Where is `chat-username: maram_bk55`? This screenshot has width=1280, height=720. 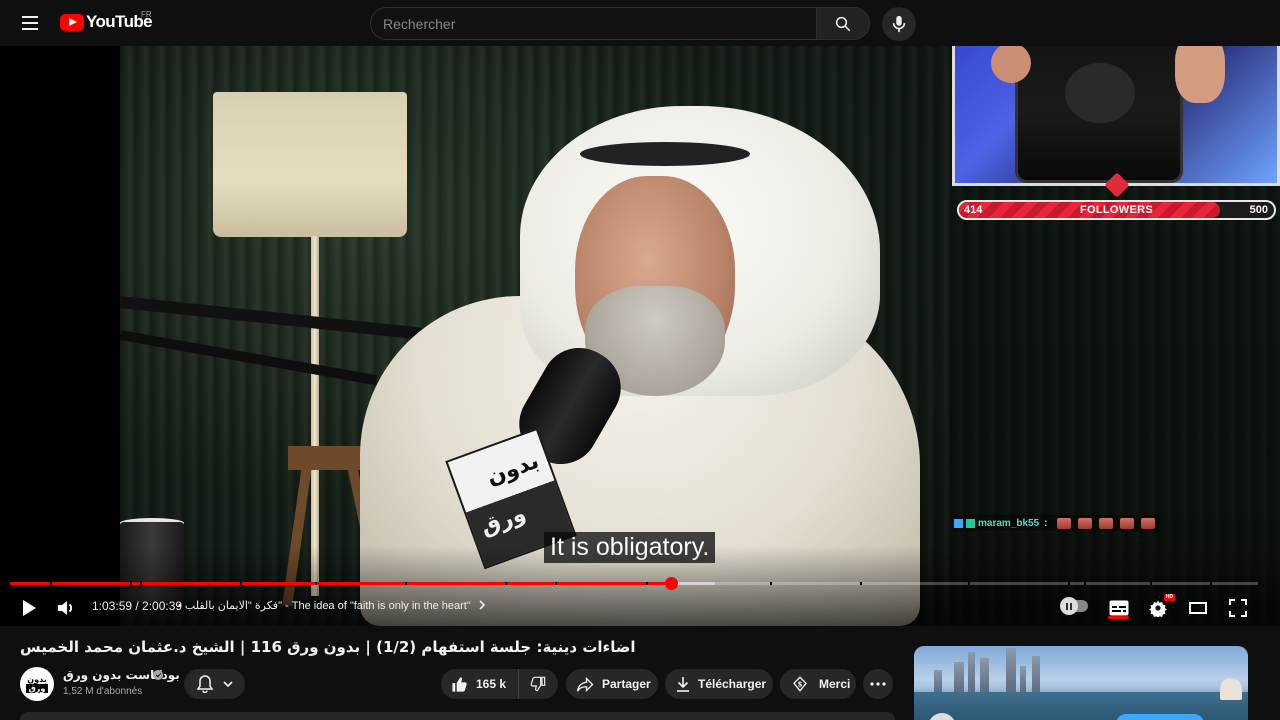
chat-username: maram_bk55 is located at coordinates (1009, 523).